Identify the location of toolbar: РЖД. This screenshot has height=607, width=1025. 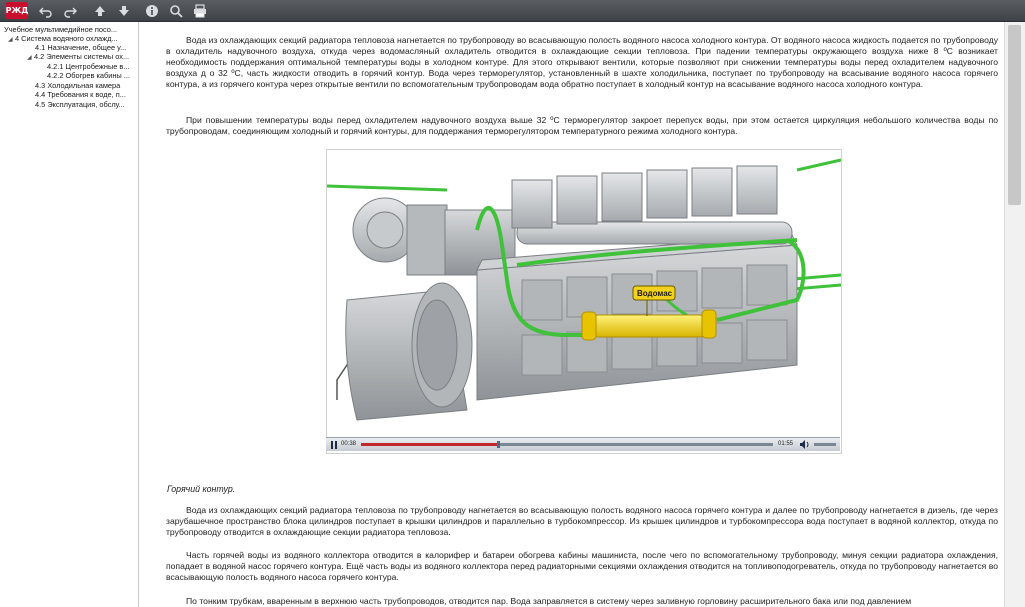
(512, 11).